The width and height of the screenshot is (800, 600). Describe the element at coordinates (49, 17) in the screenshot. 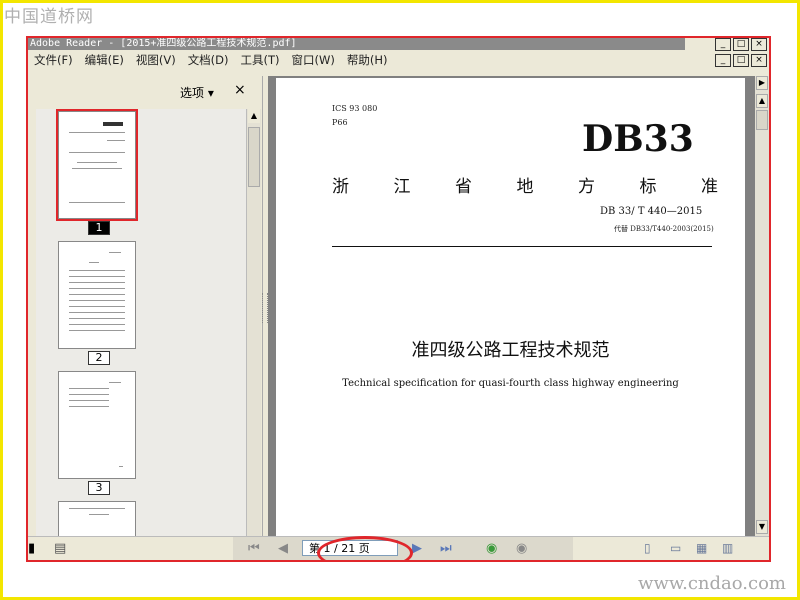

I see `watermark-top-left: 中国道桥网` at that location.